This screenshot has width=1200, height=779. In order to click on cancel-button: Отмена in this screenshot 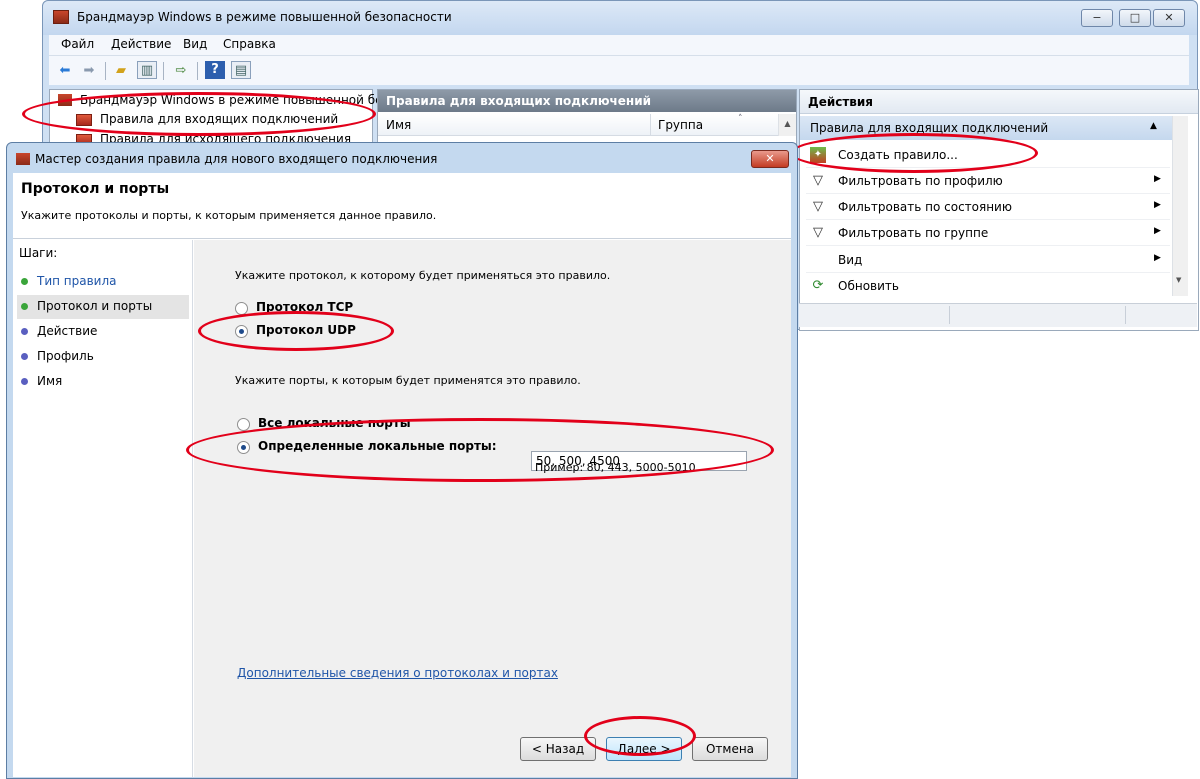, I will do `click(730, 749)`.